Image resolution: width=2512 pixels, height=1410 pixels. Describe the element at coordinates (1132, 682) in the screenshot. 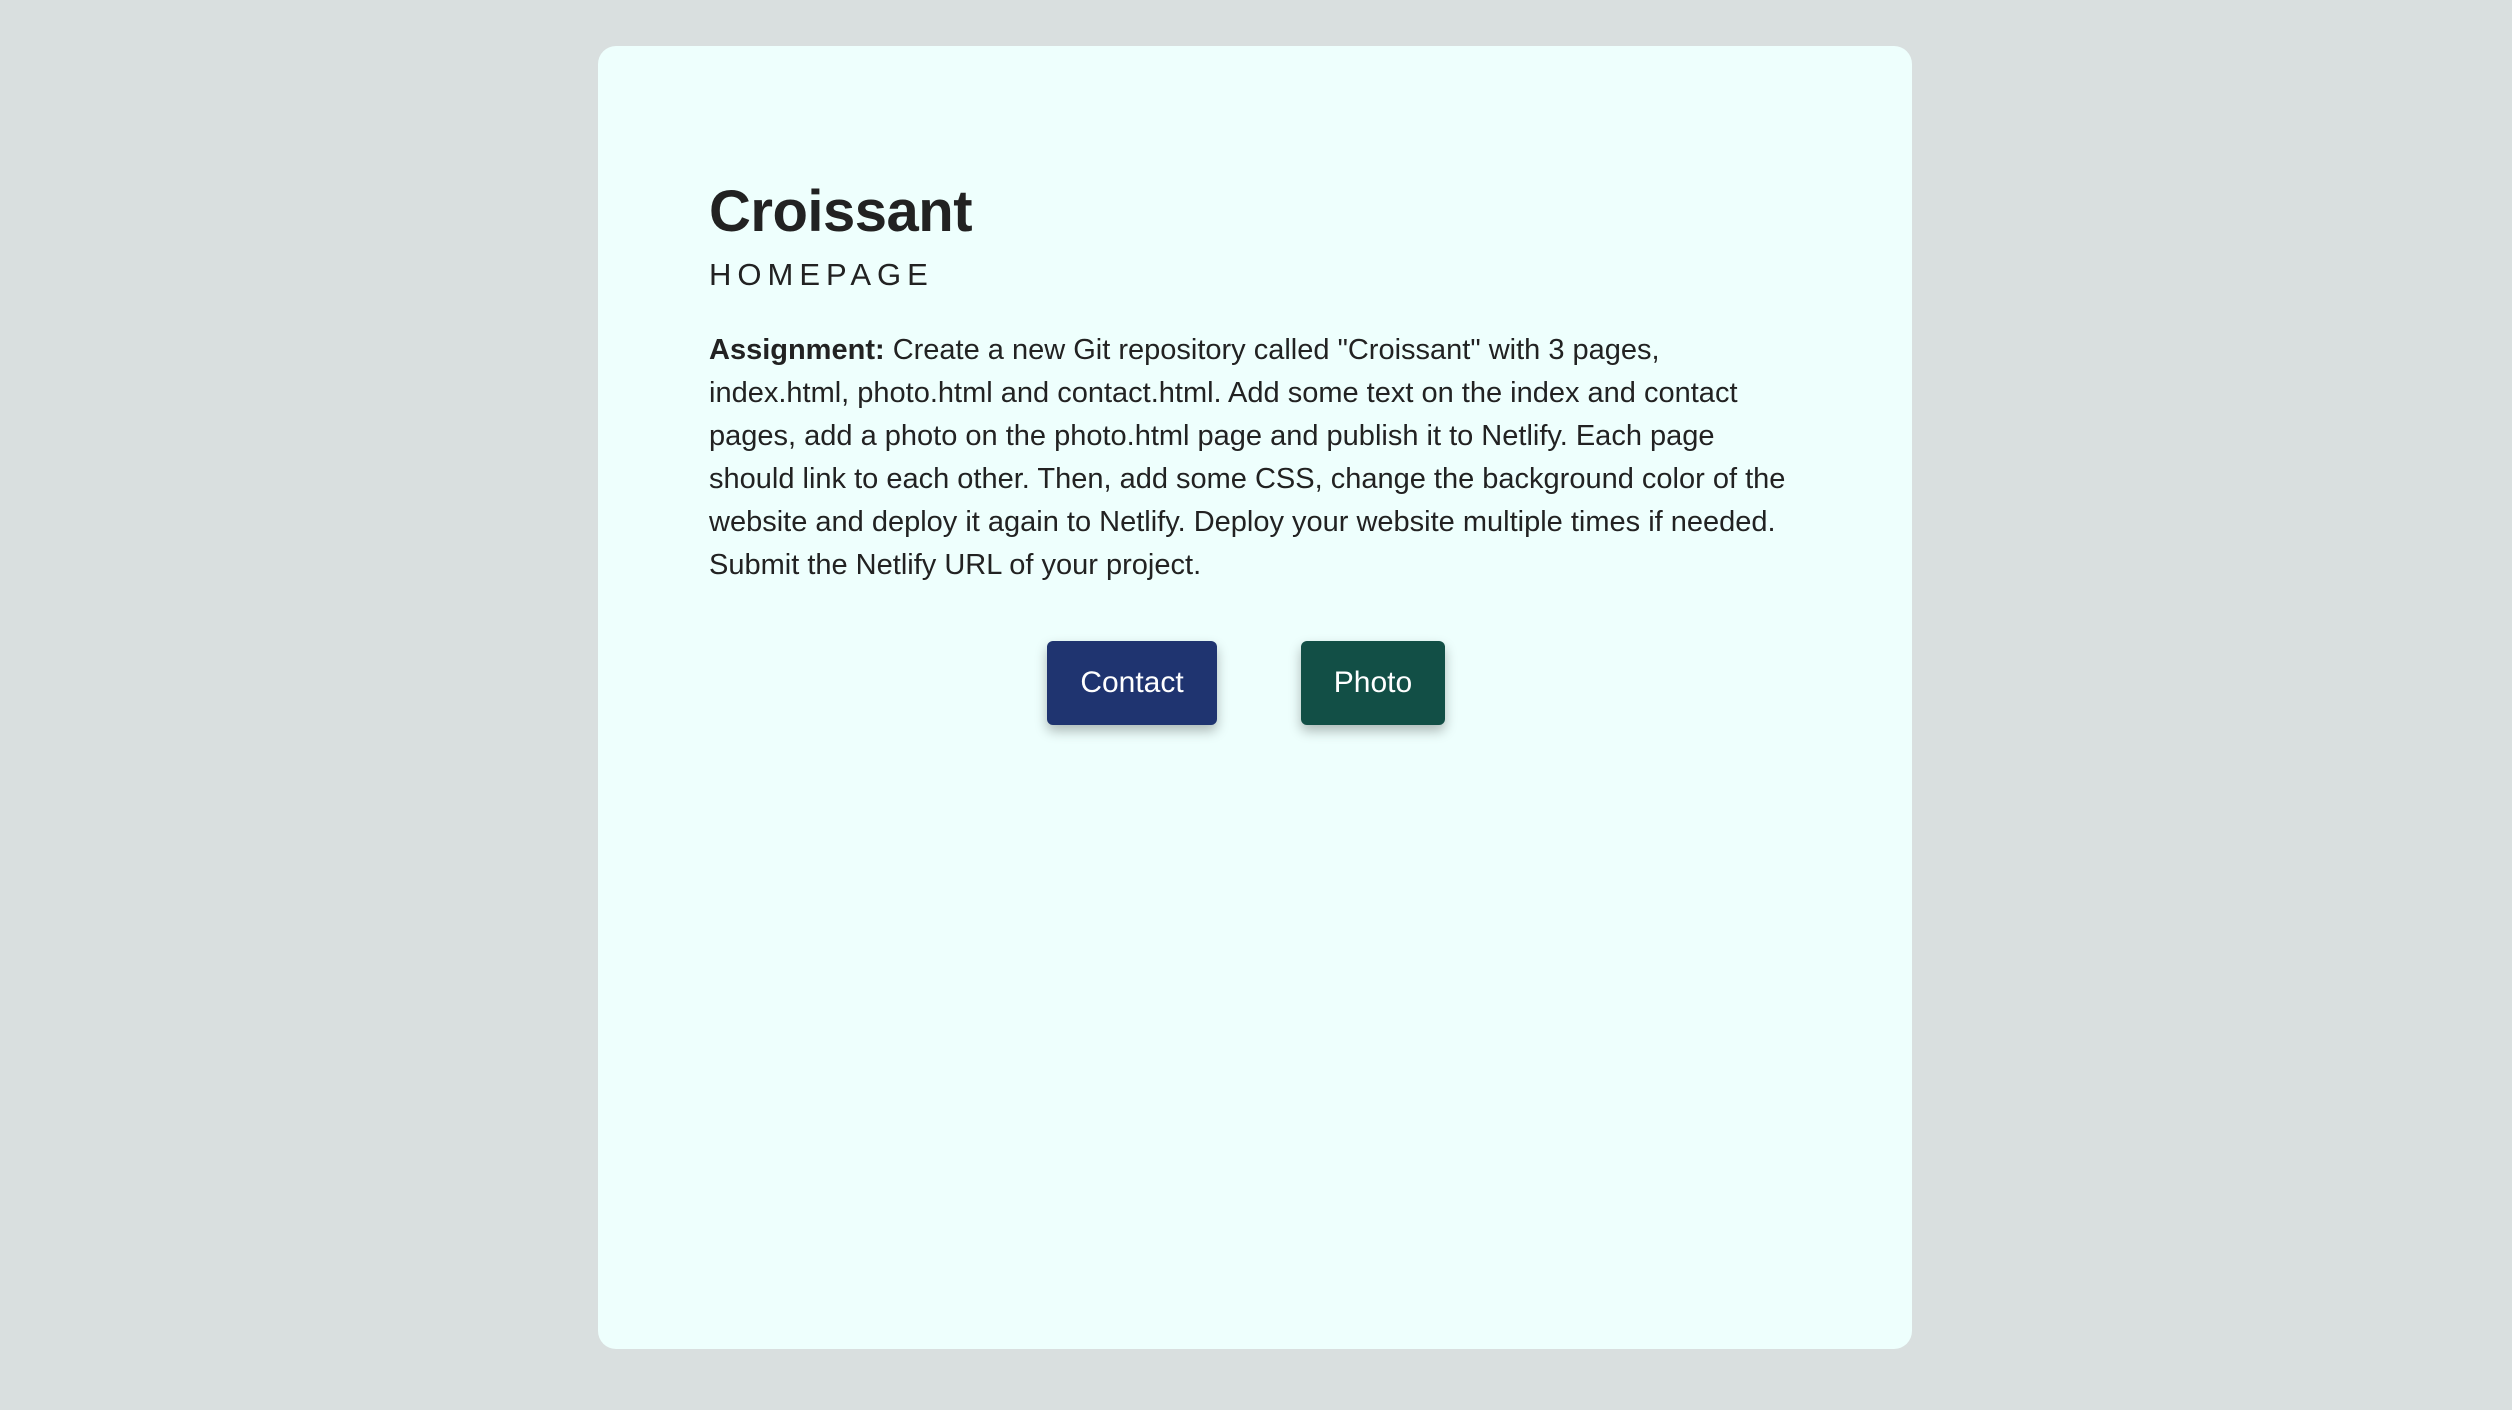

I see `contact-button: Contact` at that location.